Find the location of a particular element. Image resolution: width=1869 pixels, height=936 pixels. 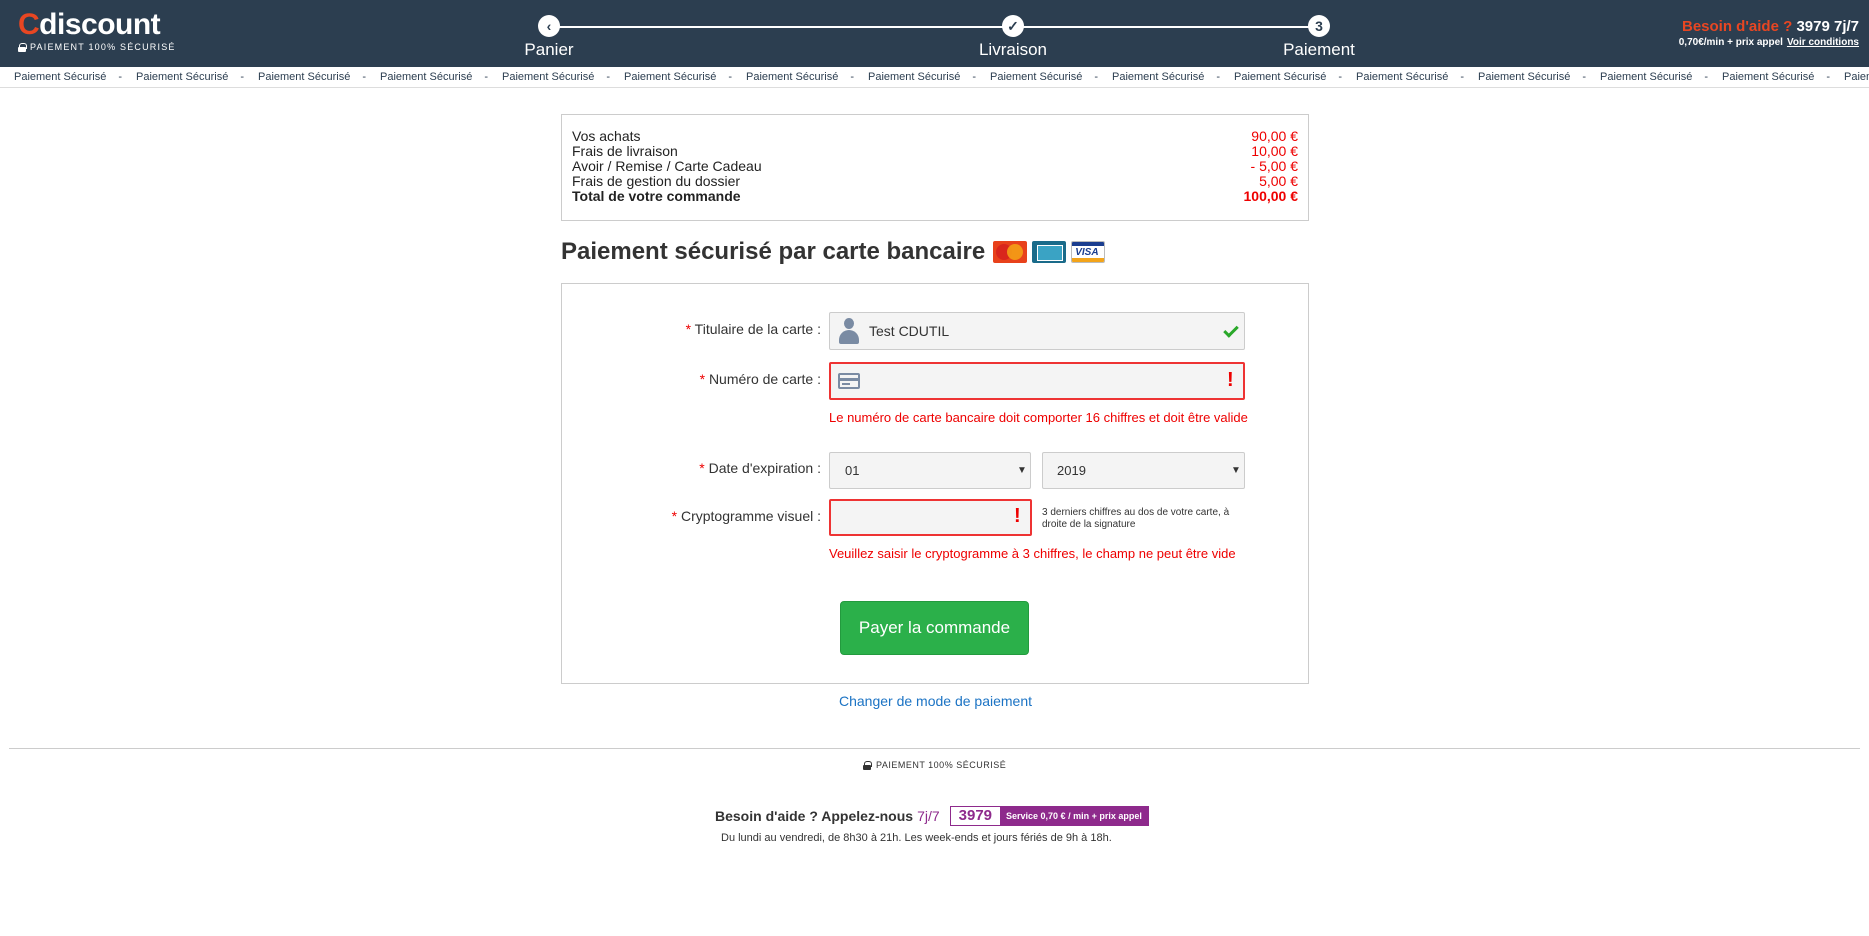

phone-number: 3979 is located at coordinates (975, 815).